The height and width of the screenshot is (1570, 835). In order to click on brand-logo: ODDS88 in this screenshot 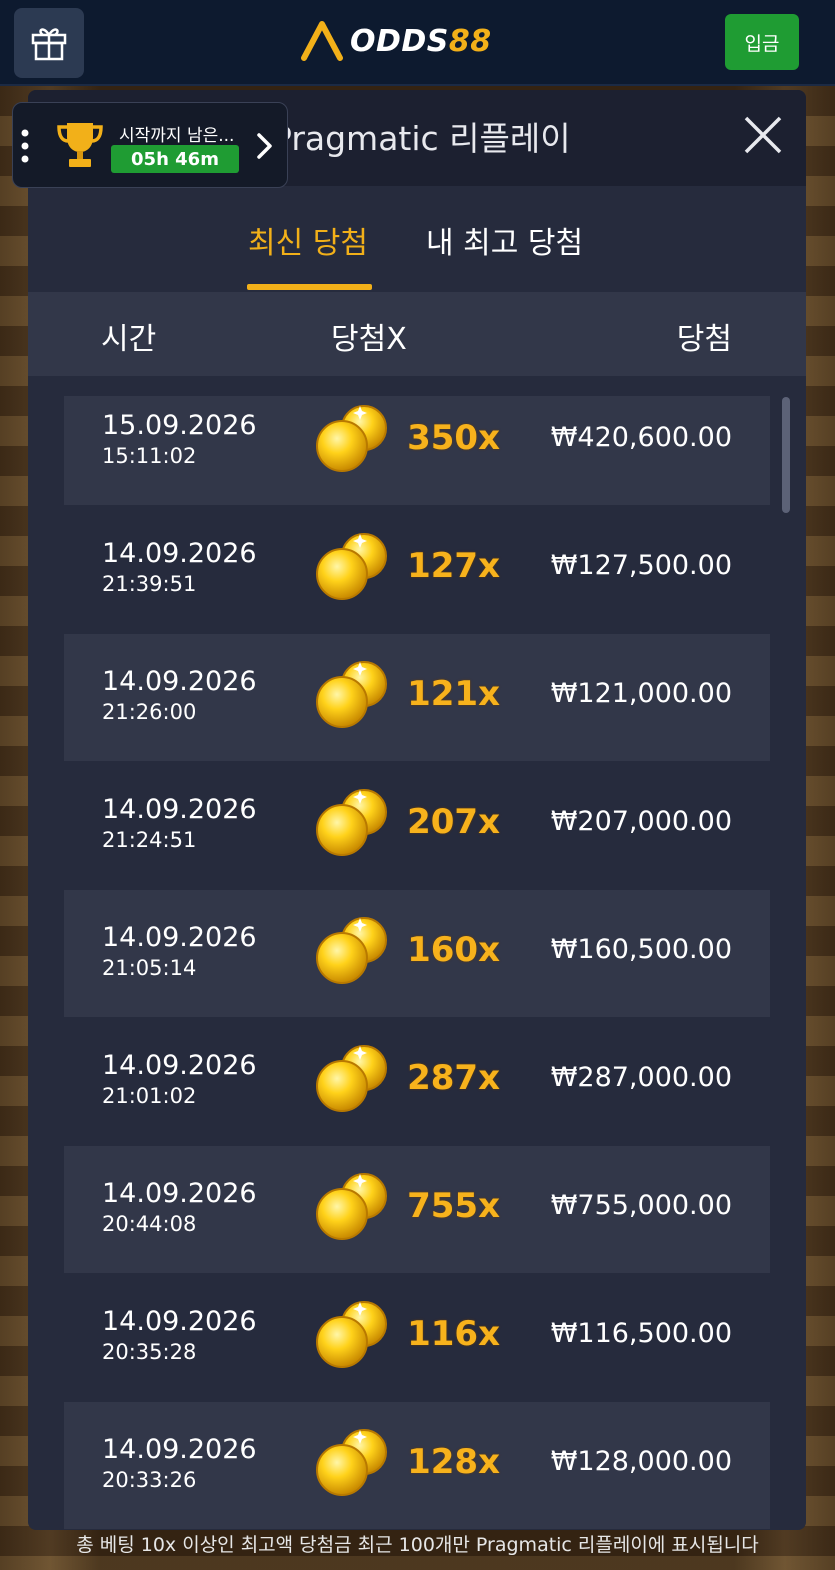, I will do `click(396, 41)`.